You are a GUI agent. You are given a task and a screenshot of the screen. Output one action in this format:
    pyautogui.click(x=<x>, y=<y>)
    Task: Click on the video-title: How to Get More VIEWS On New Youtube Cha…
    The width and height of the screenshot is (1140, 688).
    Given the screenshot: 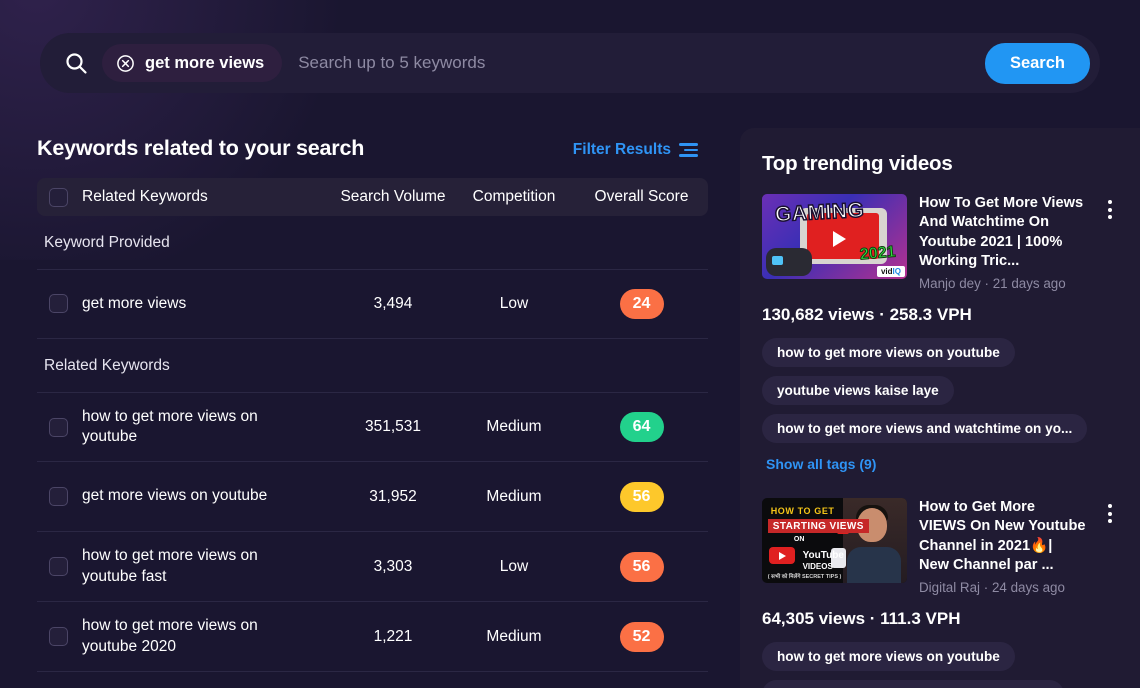 What is the action you would take?
    pyautogui.click(x=1002, y=536)
    